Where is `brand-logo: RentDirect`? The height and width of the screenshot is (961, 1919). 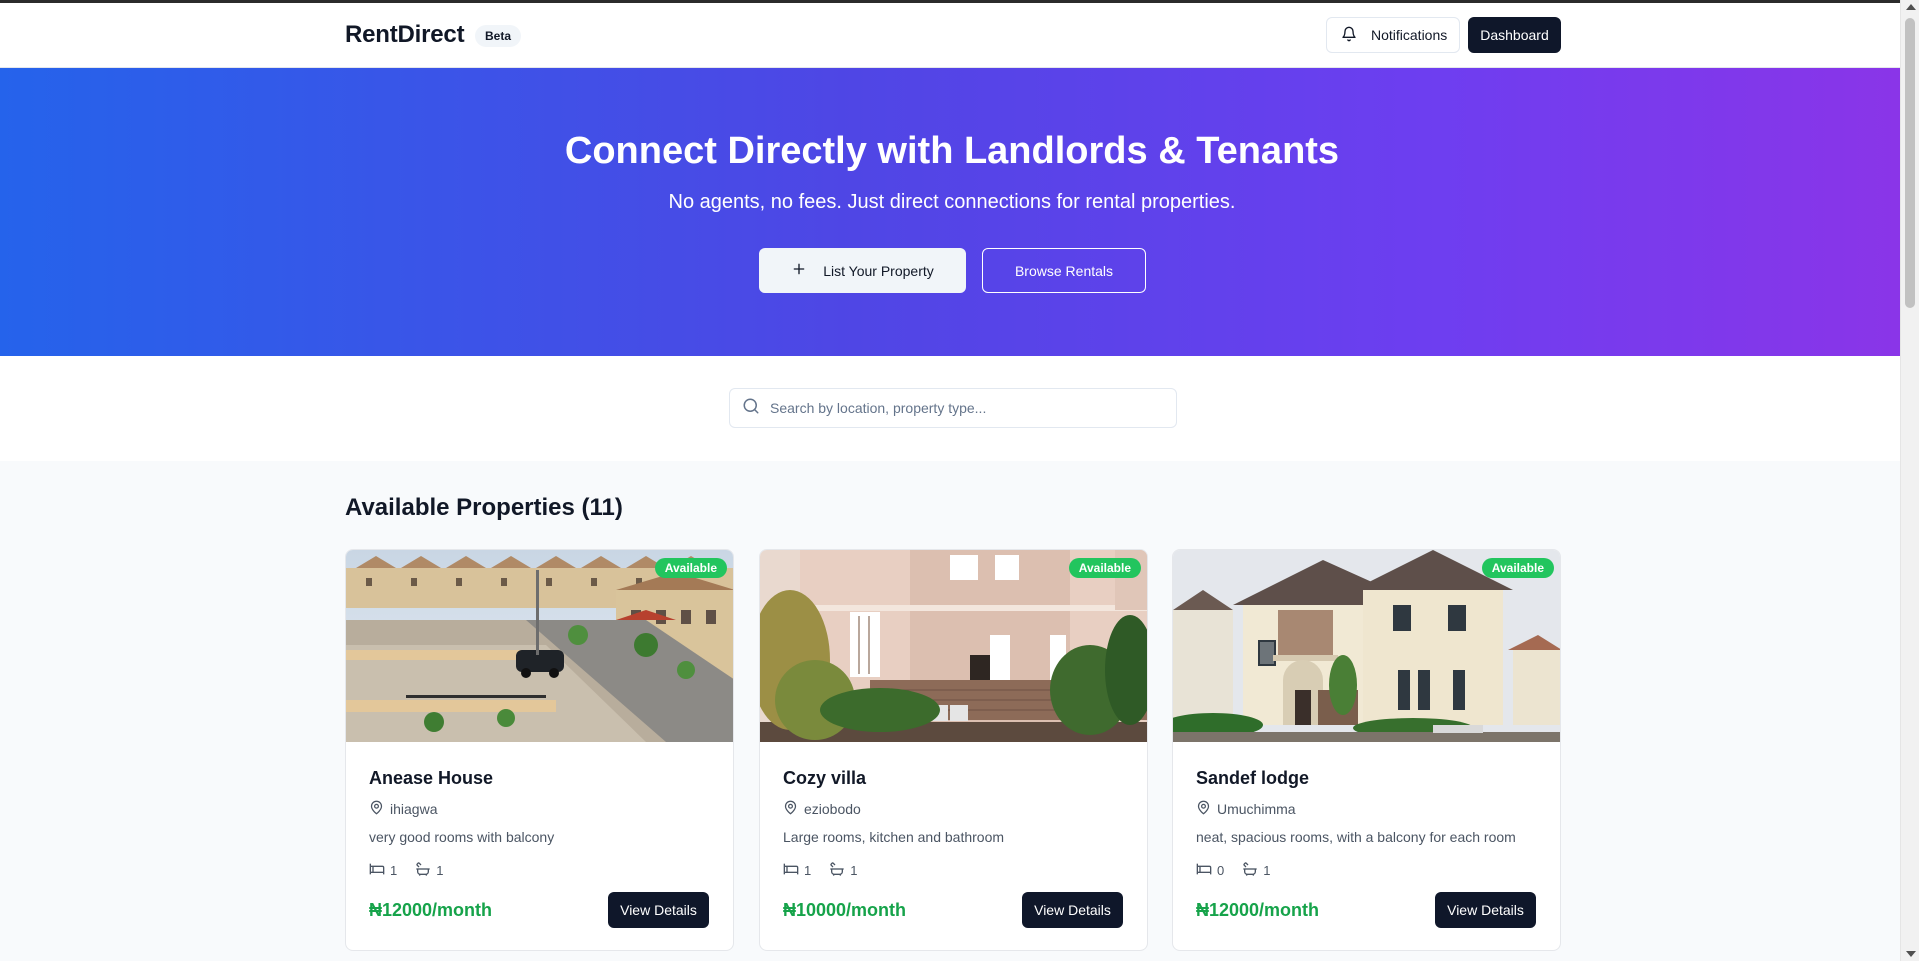 brand-logo: RentDirect is located at coordinates (405, 35).